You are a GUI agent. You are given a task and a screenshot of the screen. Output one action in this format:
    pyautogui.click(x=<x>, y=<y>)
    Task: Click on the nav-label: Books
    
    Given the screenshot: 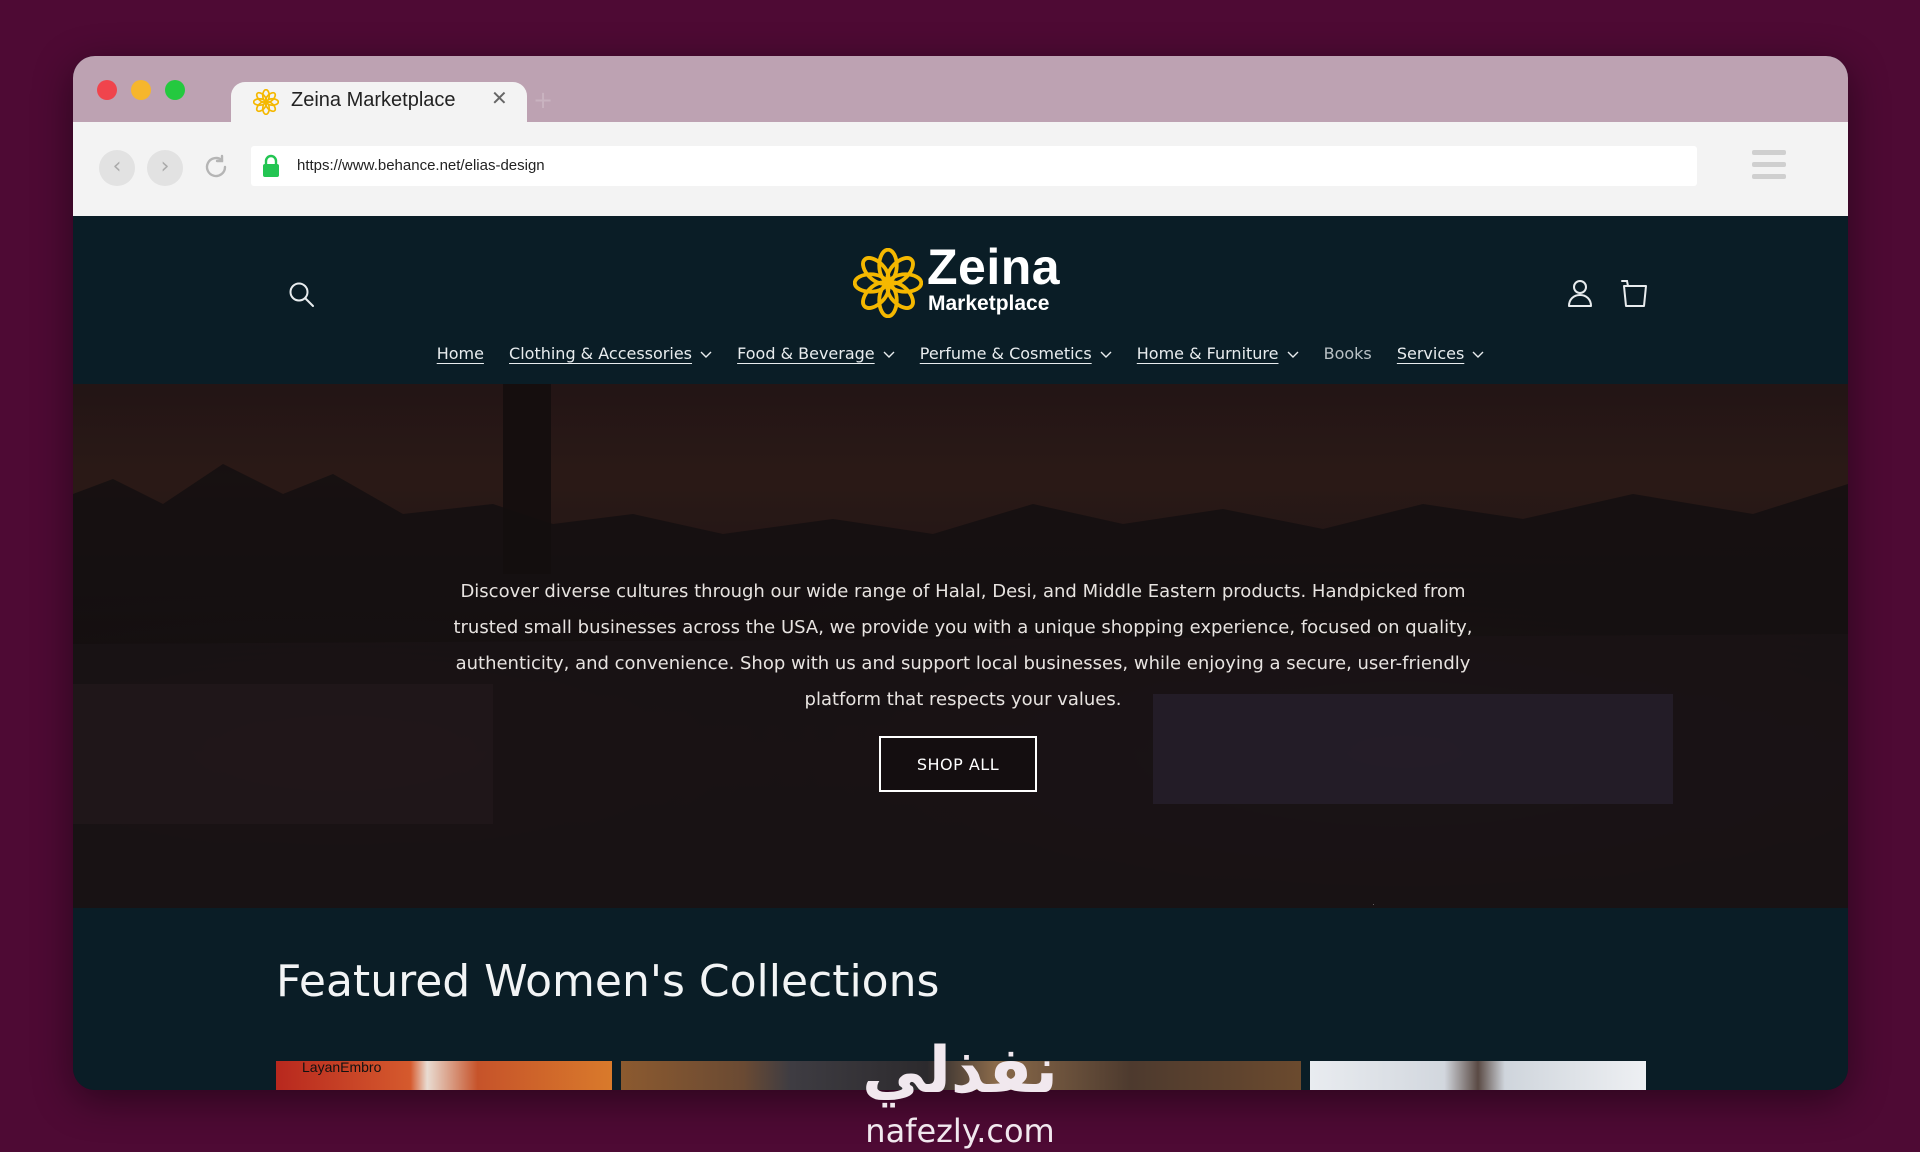 What is the action you would take?
    pyautogui.click(x=1347, y=353)
    